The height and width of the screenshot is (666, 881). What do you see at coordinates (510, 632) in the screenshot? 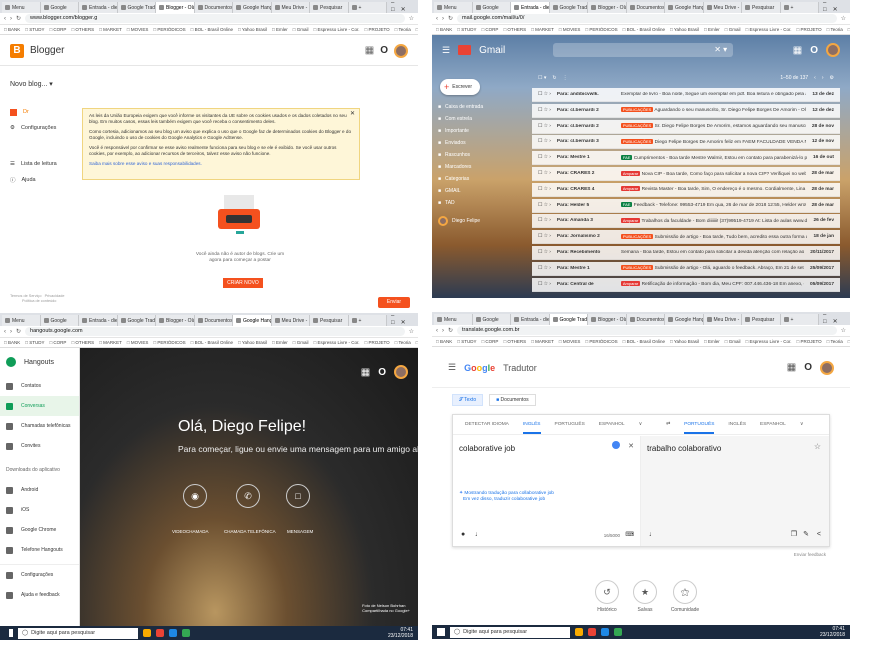
I see `taskbar-search-input: ◯ Digite aqui para pesquisar` at bounding box center [510, 632].